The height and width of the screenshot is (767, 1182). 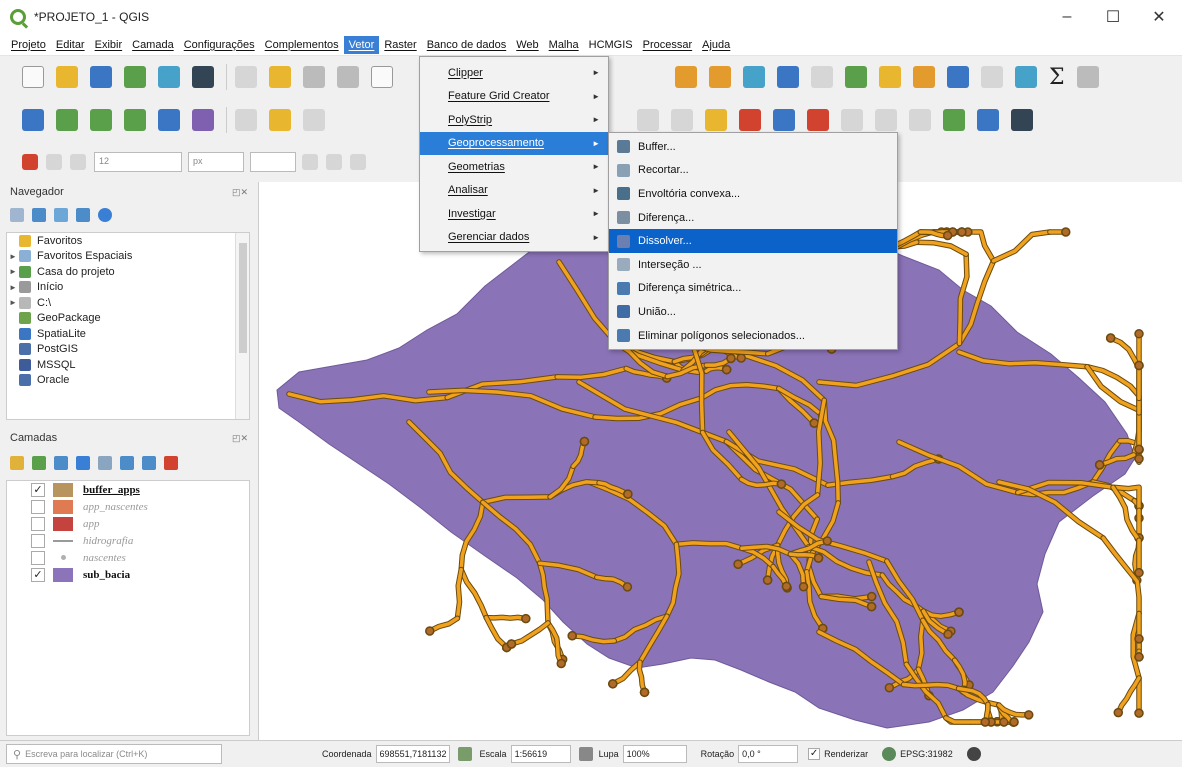 I want to click on move-label-icon, so click(x=784, y=120).